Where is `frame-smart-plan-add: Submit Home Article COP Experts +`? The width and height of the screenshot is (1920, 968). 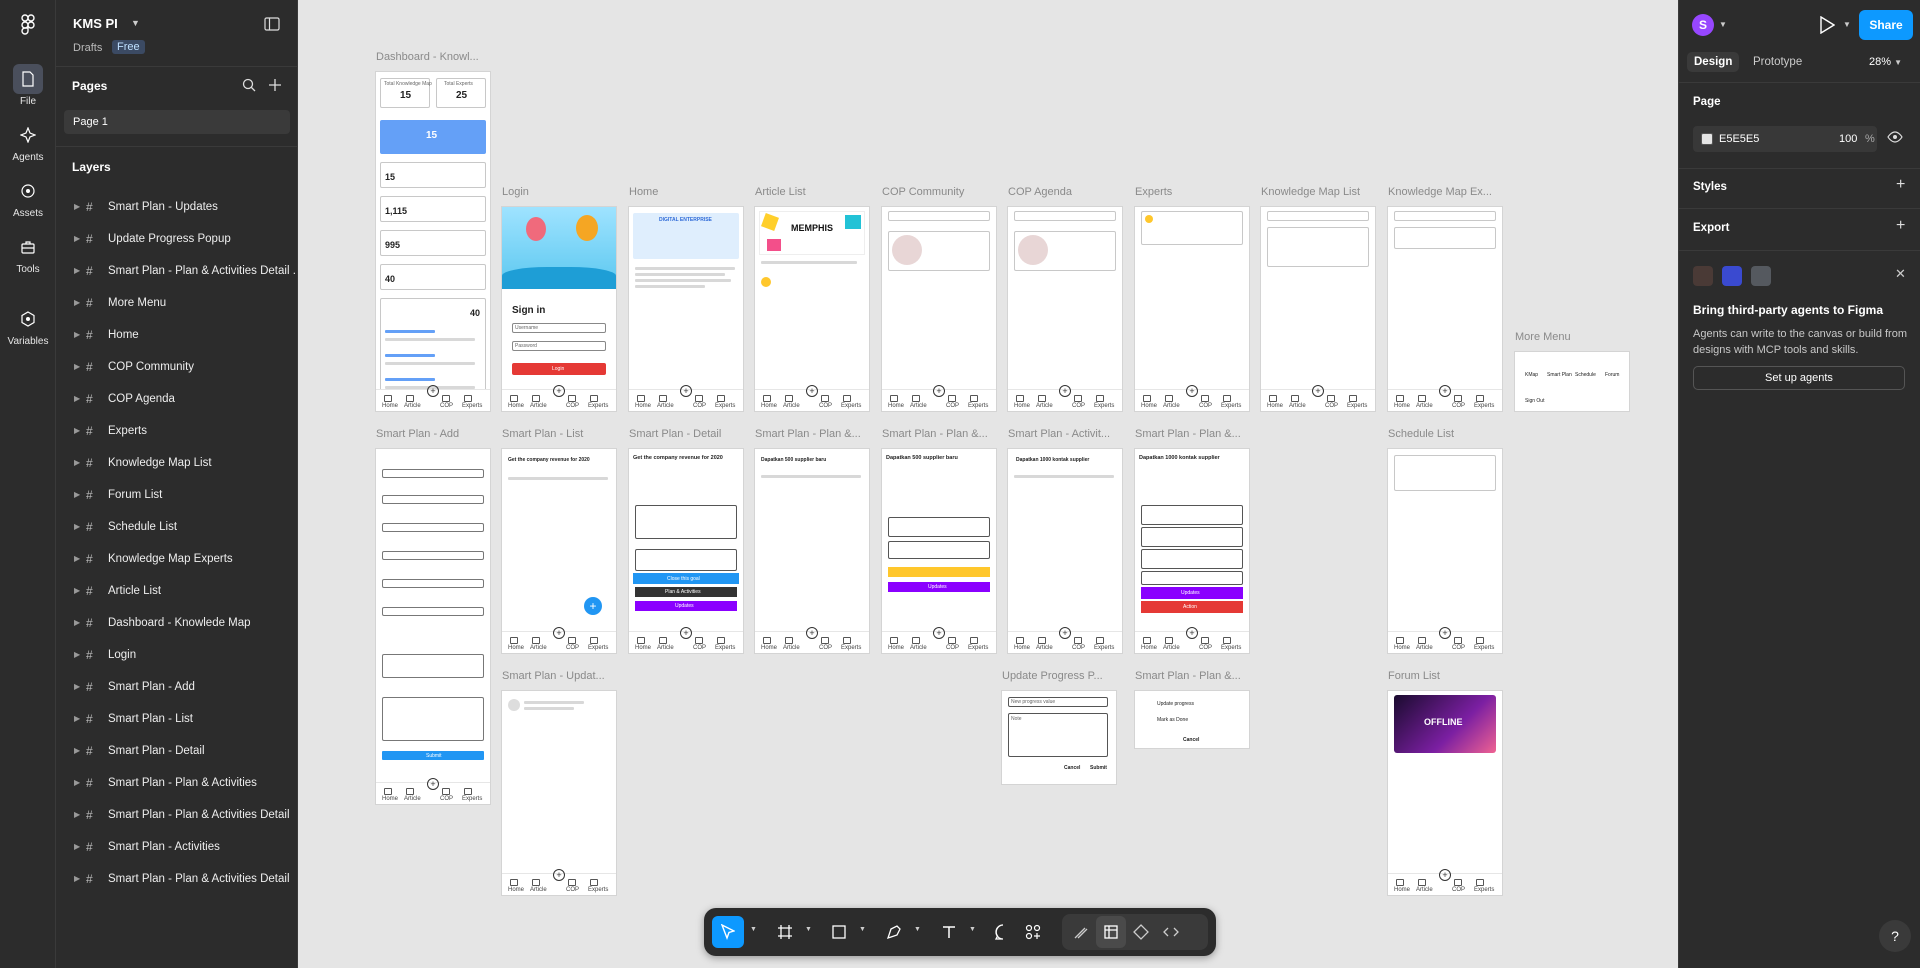 frame-smart-plan-add: Submit Home Article COP Experts + is located at coordinates (433, 626).